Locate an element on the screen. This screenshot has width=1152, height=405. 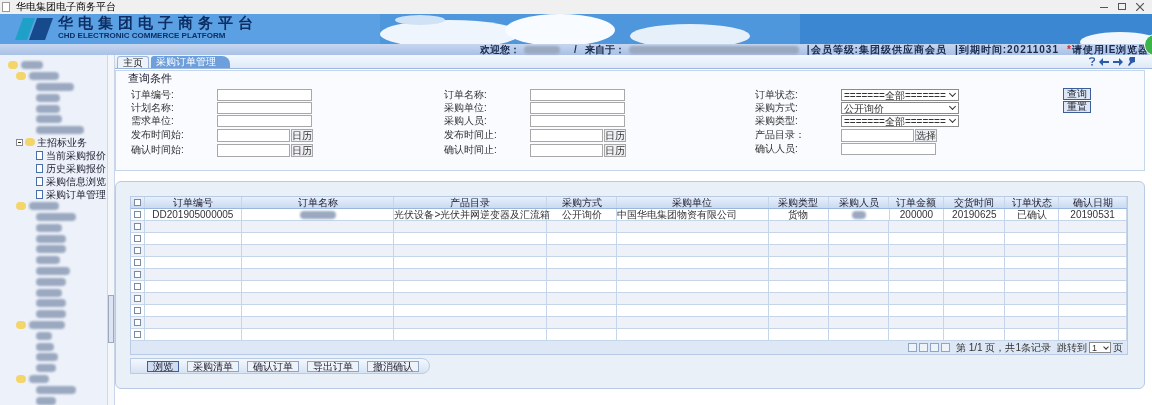
column-header: 产品目录 is located at coordinates (471, 202).